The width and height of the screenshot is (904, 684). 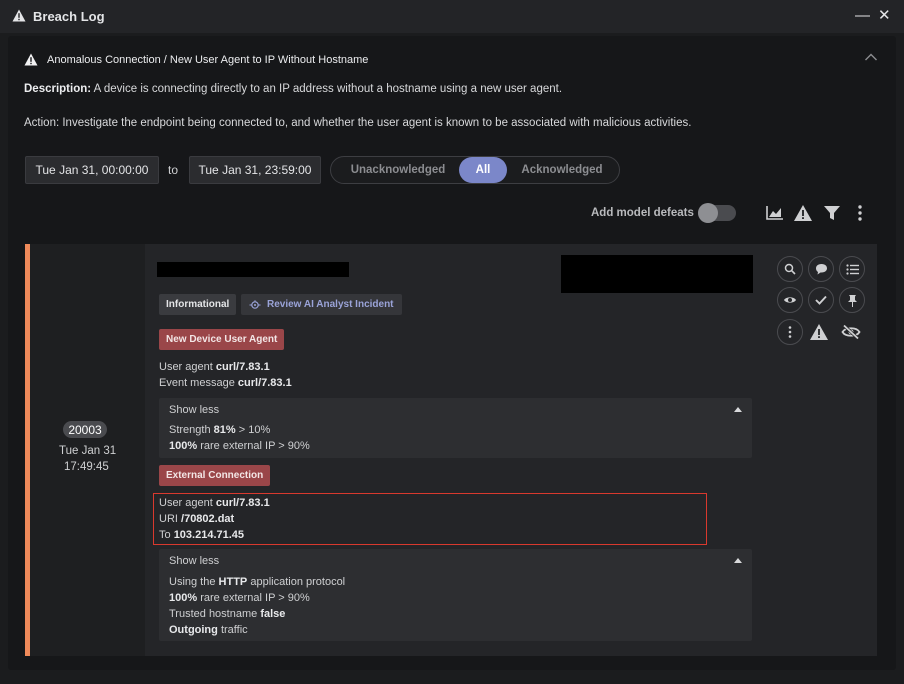 What do you see at coordinates (193, 630) in the screenshot?
I see `traffic-direction-value: Outgoing` at bounding box center [193, 630].